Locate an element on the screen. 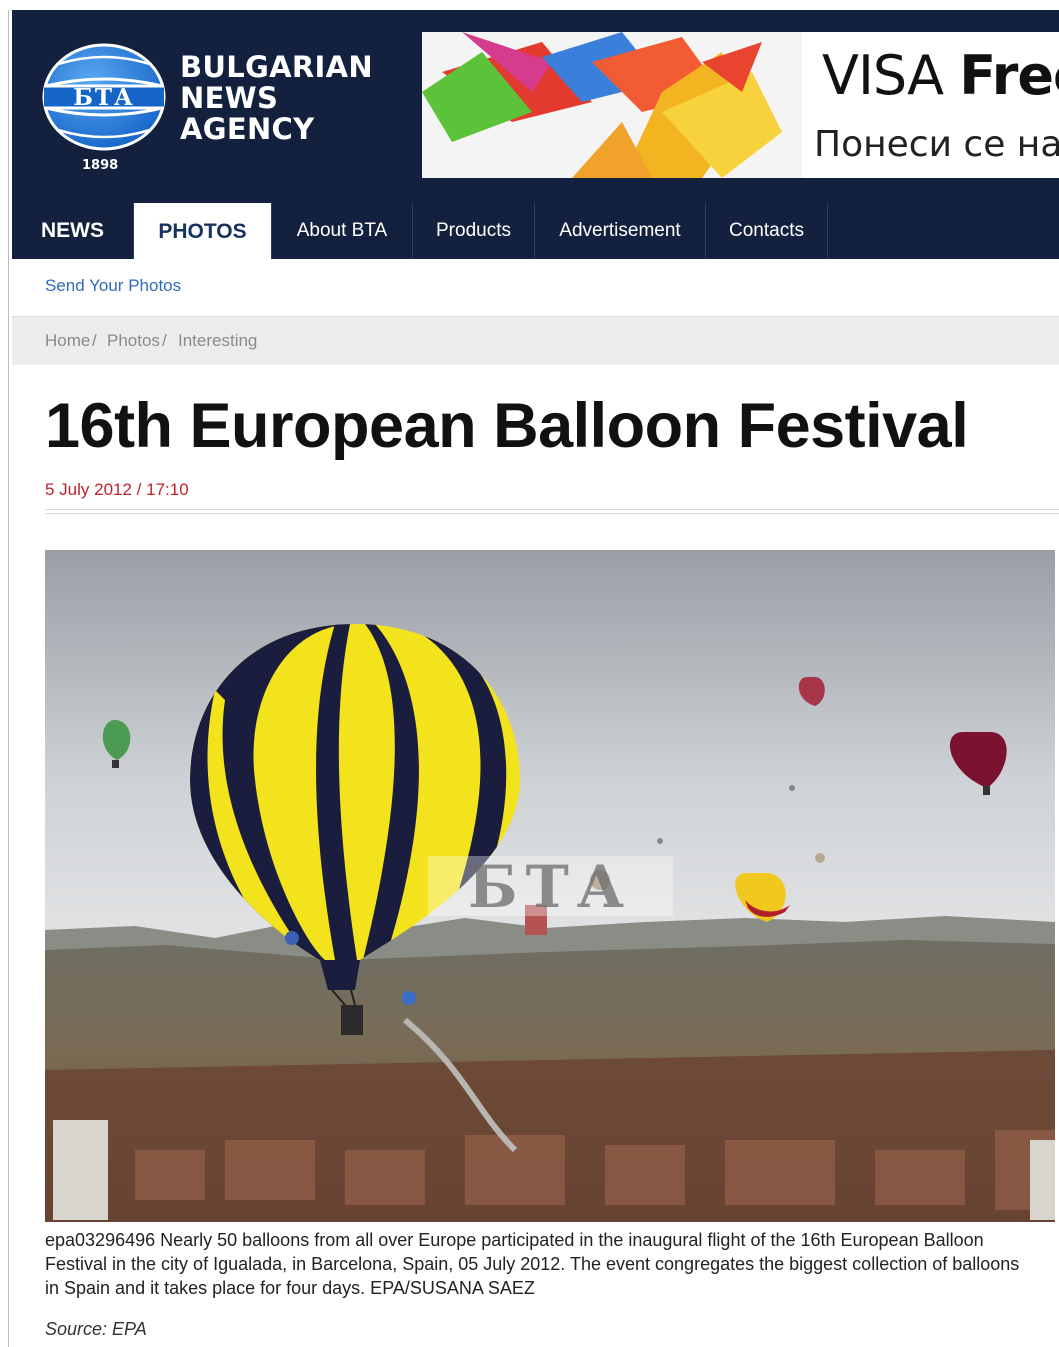 Image resolution: width=1059 pixels, height=1347 pixels. banner-subtitle: Понеси се на к is located at coordinates (936, 144).